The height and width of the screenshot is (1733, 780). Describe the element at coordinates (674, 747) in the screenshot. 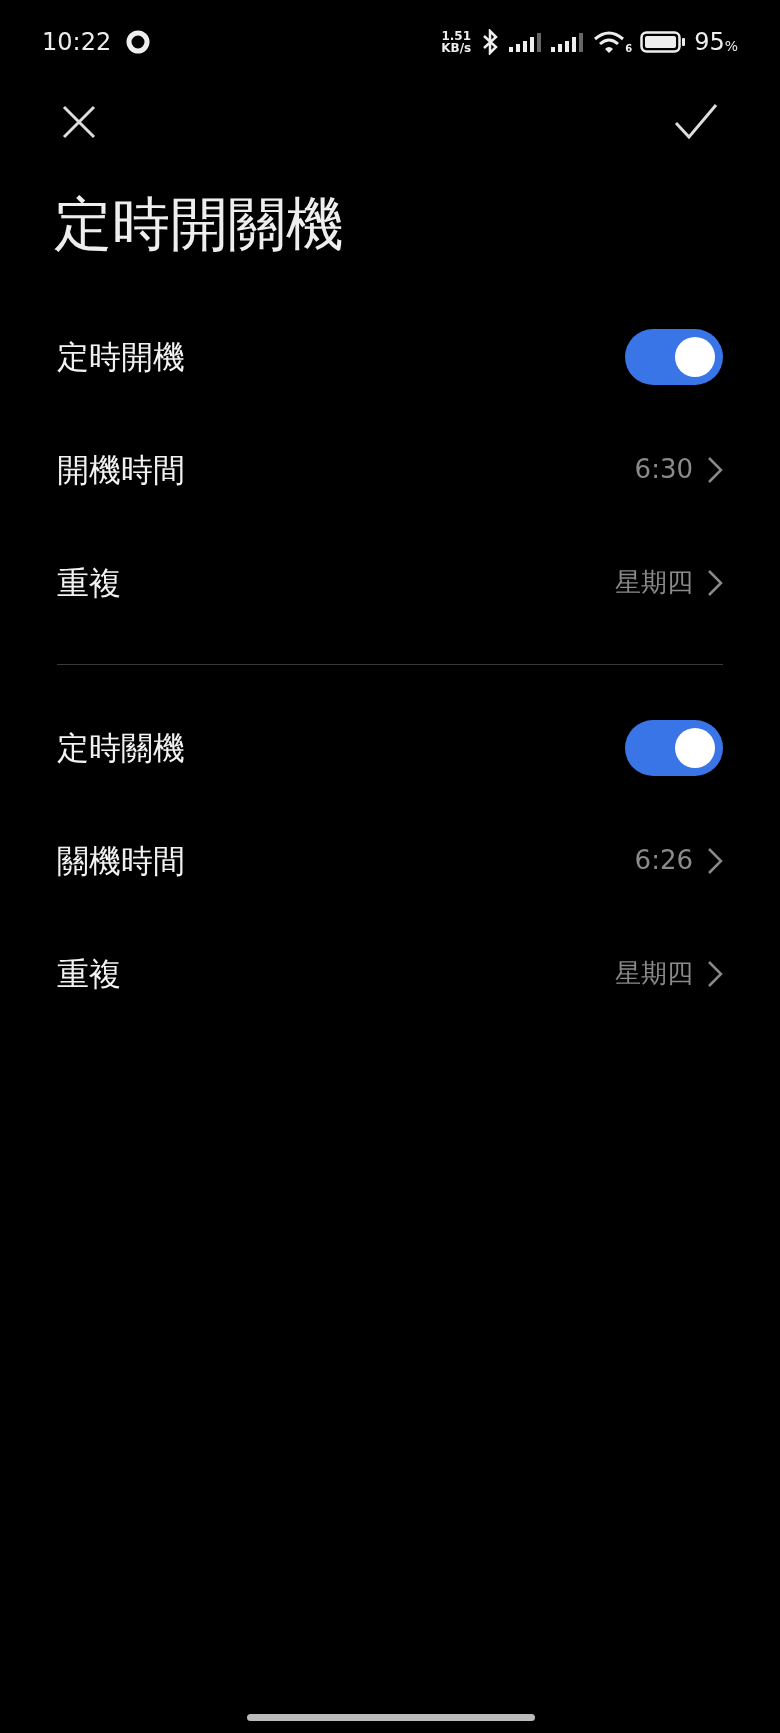

I see `toggle-switch` at that location.